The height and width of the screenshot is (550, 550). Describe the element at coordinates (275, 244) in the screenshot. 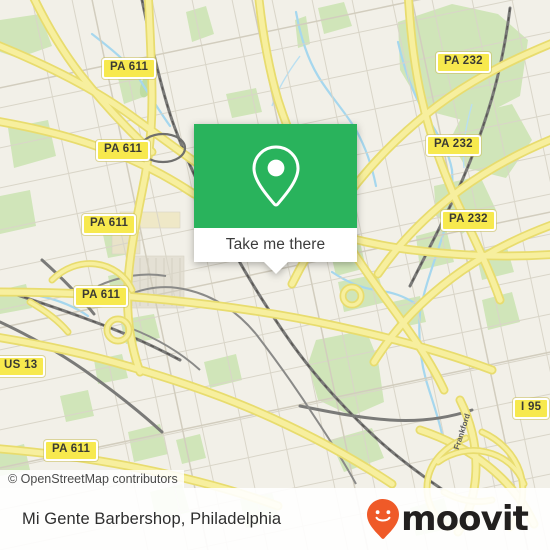

I see `take-me-there-label: Take me there` at that location.